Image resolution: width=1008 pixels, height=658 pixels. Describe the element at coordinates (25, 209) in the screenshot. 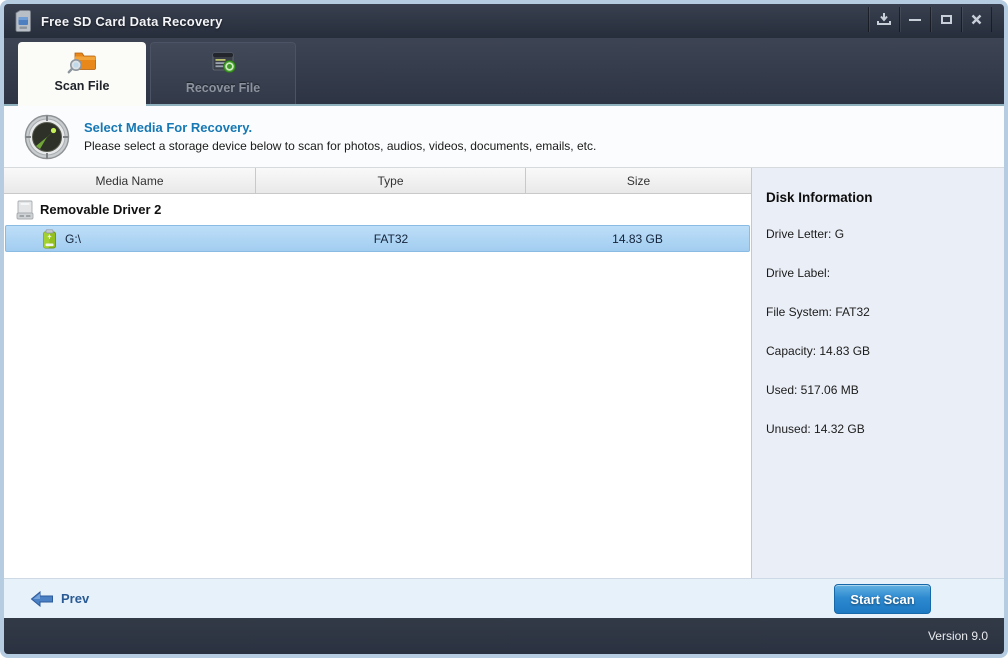

I see `card-reader-icon` at that location.